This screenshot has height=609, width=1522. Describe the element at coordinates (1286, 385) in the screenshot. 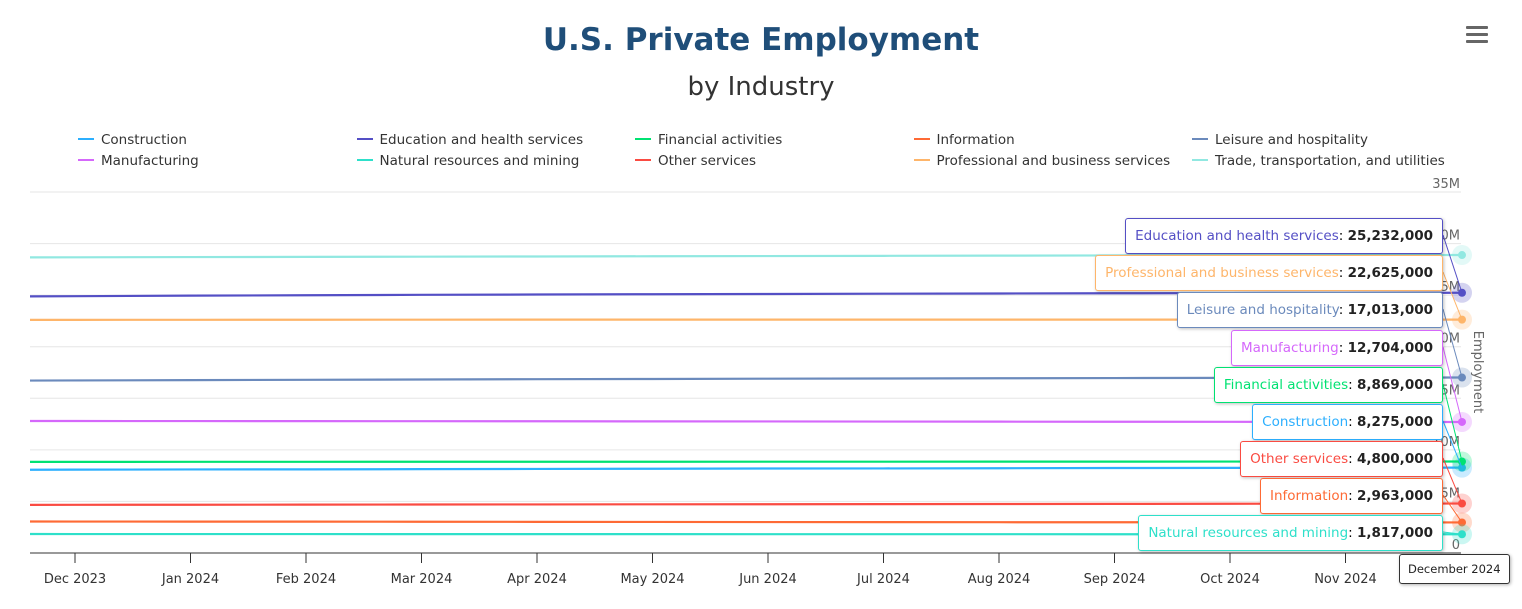

I see `tooltip-series-name: Financial activities` at that location.